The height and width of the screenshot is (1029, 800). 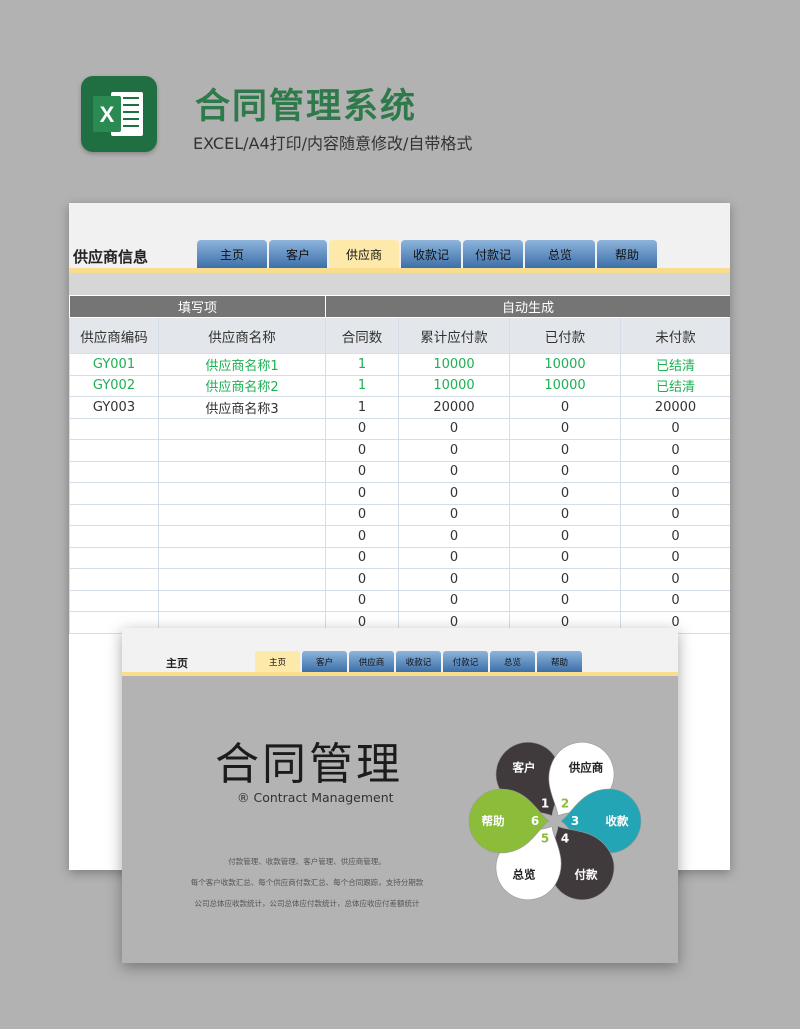 What do you see at coordinates (586, 875) in the screenshot?
I see `petal-label: 付款` at bounding box center [586, 875].